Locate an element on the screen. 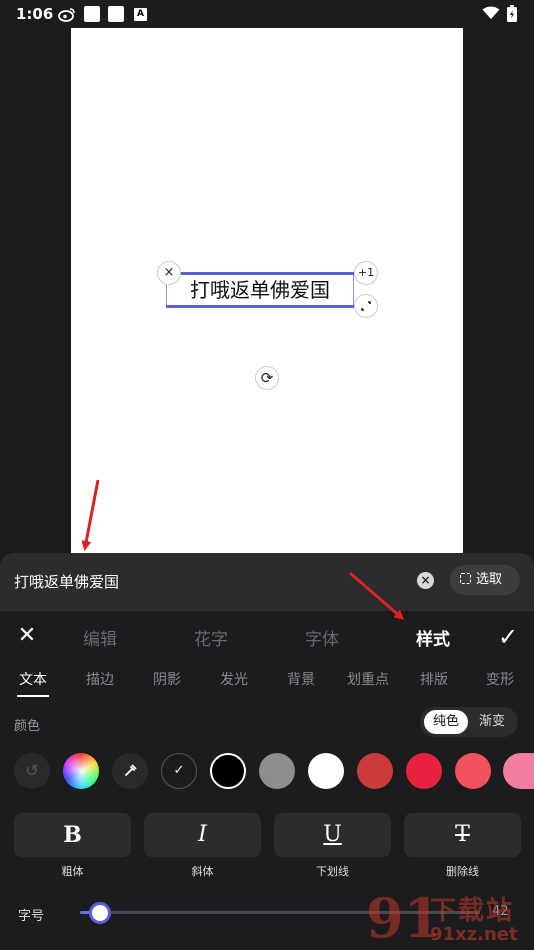  duplicate-handle-icon: +1 is located at coordinates (366, 273).